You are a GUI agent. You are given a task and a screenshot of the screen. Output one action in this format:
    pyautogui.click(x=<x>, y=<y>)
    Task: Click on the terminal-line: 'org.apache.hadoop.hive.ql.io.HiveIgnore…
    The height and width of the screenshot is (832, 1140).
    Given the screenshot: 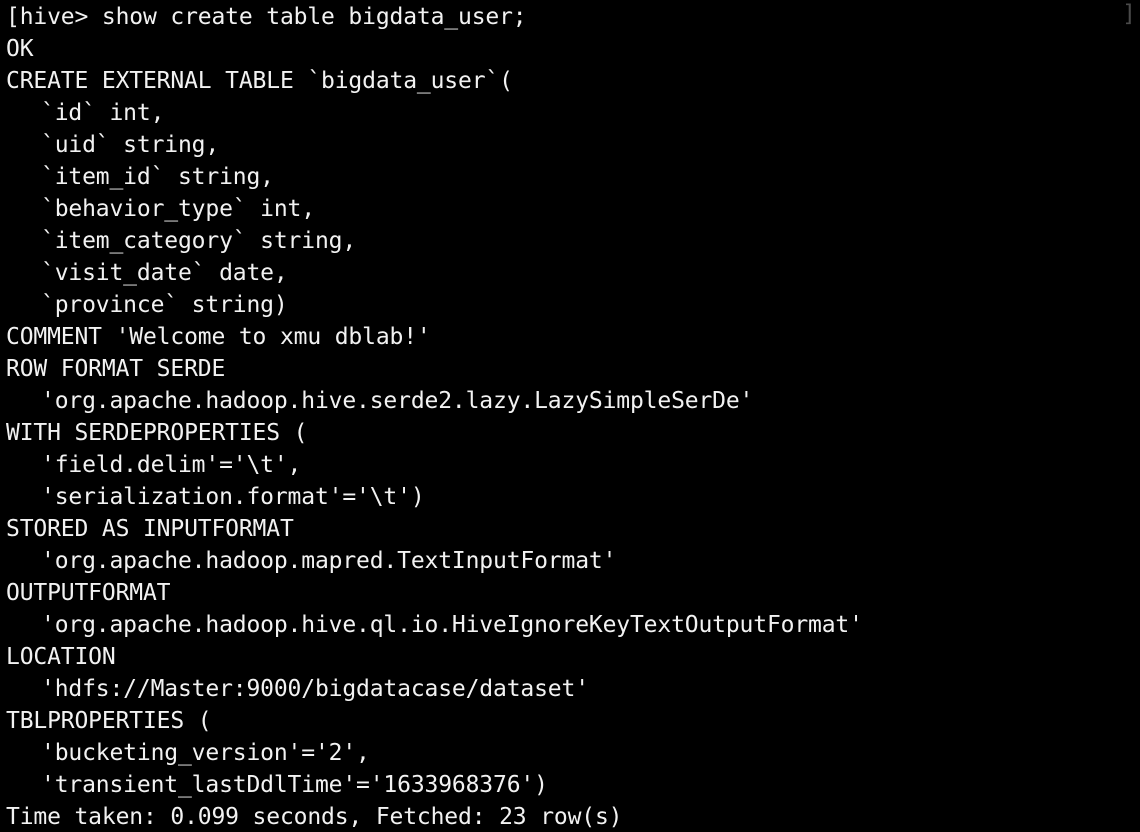 What is the action you would take?
    pyautogui.click(x=452, y=625)
    